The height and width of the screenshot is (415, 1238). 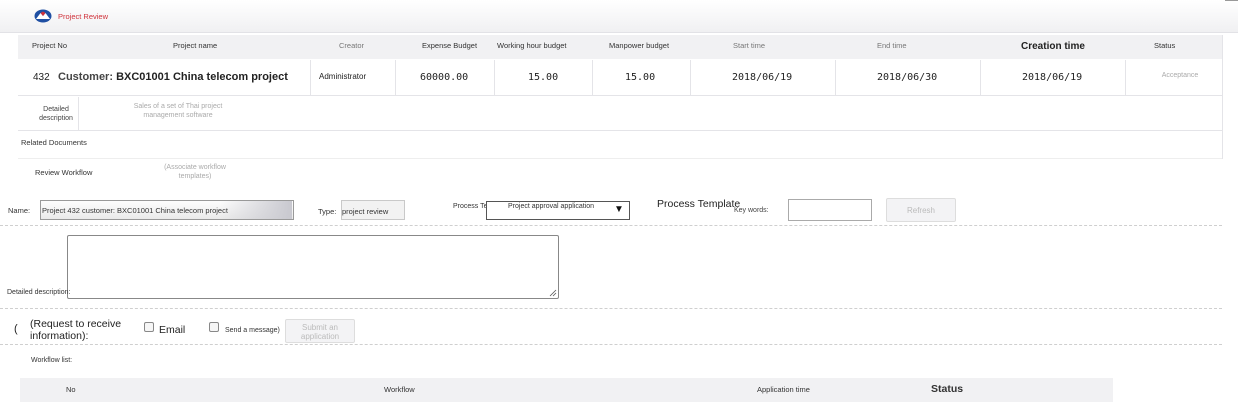 What do you see at coordinates (620, 158) in the screenshot?
I see `divider` at bounding box center [620, 158].